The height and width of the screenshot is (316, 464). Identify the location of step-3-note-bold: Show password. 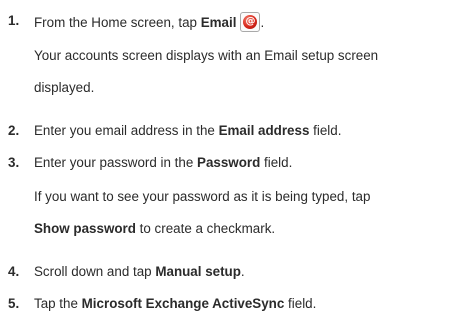
(85, 228).